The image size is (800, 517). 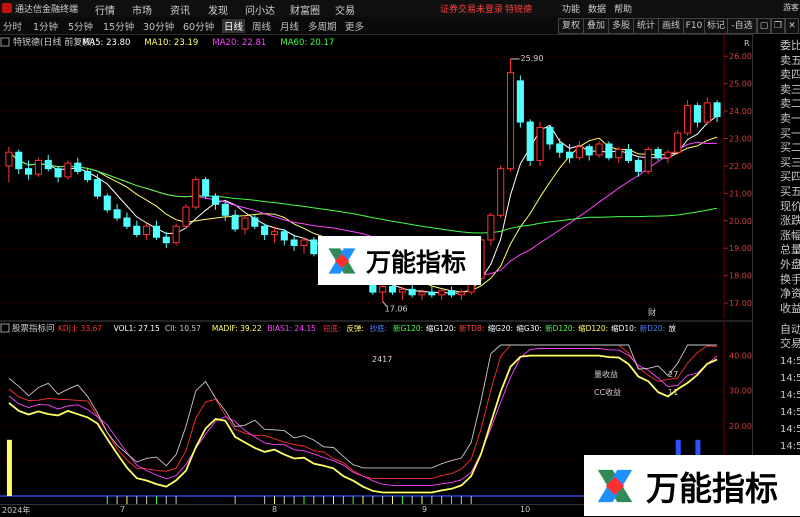 What do you see at coordinates (16, 510) in the screenshot?
I see `date-label-year: 2024年` at bounding box center [16, 510].